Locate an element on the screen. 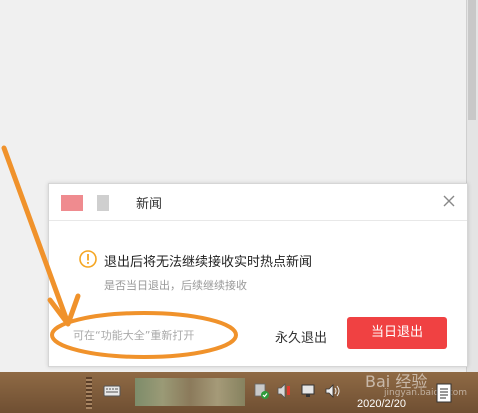 This screenshot has height=413, width=478. app-logo is located at coordinates (94, 203).